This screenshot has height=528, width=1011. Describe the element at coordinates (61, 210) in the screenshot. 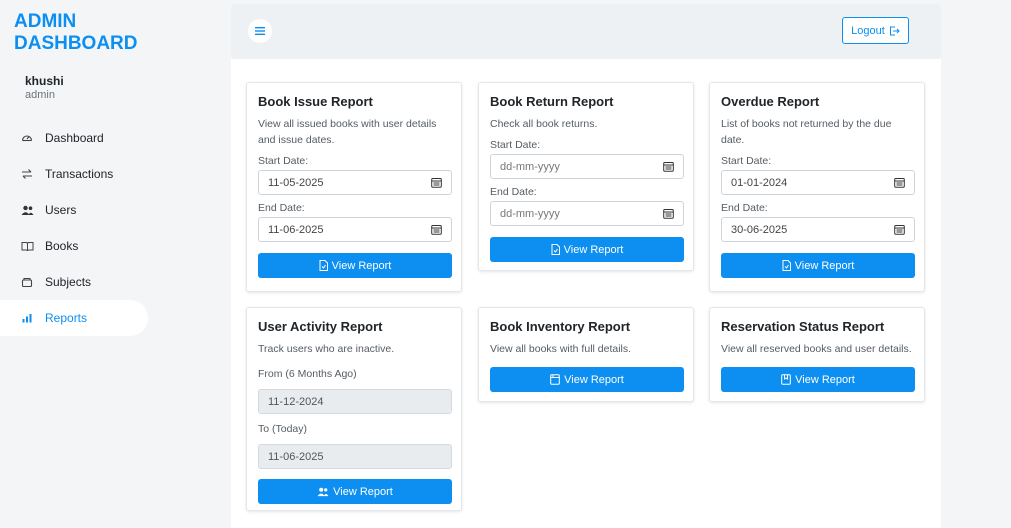

I see `sidebar-item-label: Users` at that location.